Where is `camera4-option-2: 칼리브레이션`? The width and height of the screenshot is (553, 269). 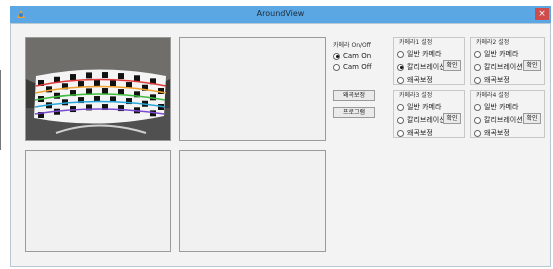
camera4-option-2: 칼리브레이션 is located at coordinates (498, 120).